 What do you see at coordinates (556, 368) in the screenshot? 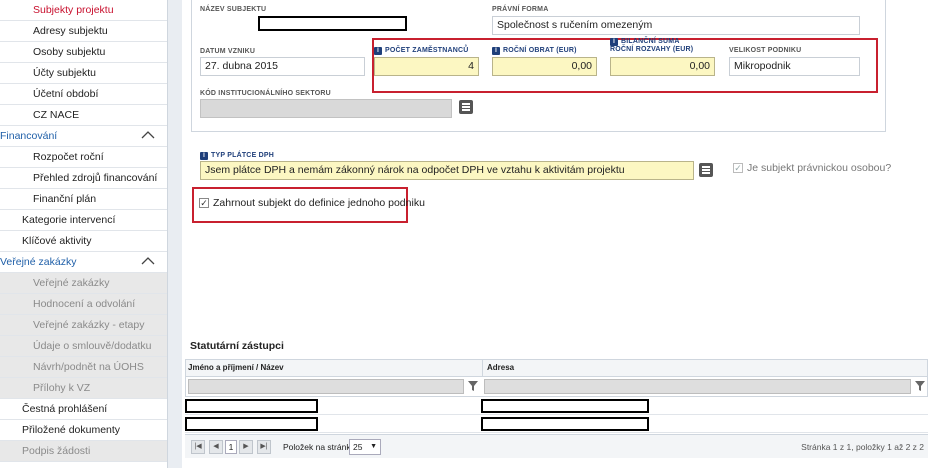
I see `table-header: Jméno a příjmení / Název Adresa` at bounding box center [556, 368].